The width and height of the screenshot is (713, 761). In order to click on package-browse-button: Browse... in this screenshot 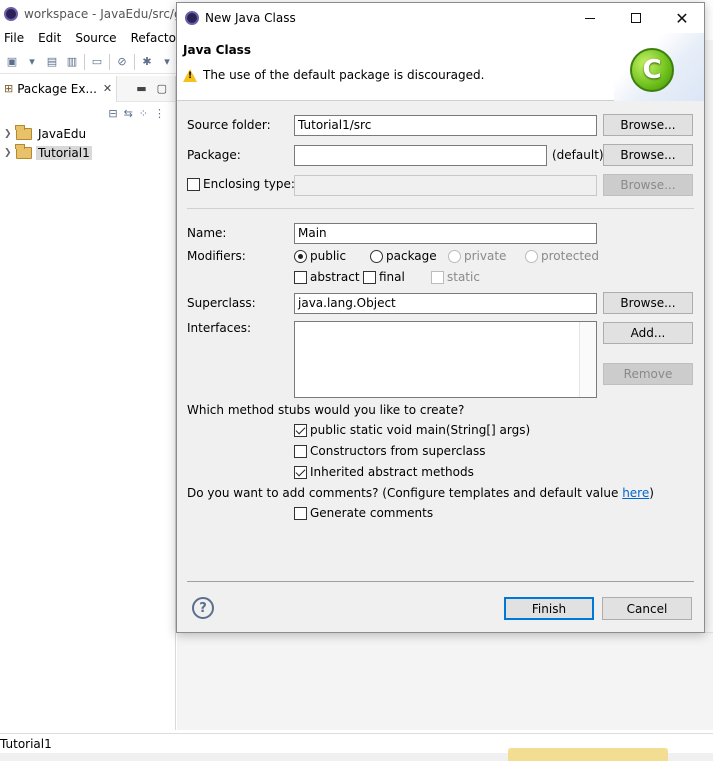, I will do `click(648, 155)`.